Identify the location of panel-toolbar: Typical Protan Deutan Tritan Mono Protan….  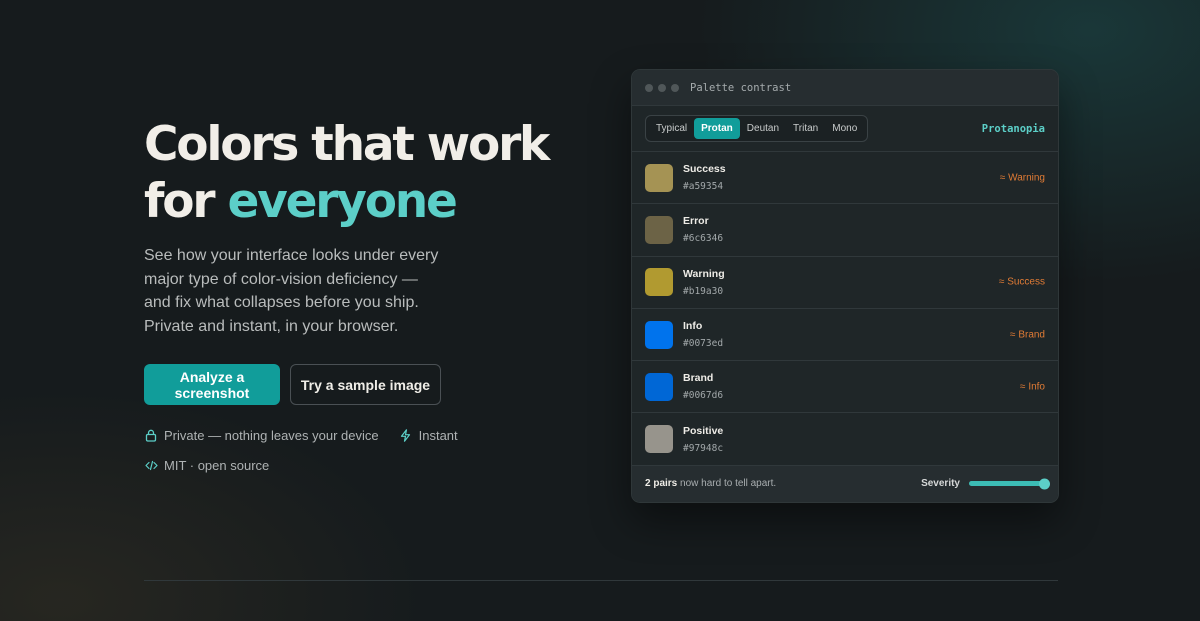
(845, 129).